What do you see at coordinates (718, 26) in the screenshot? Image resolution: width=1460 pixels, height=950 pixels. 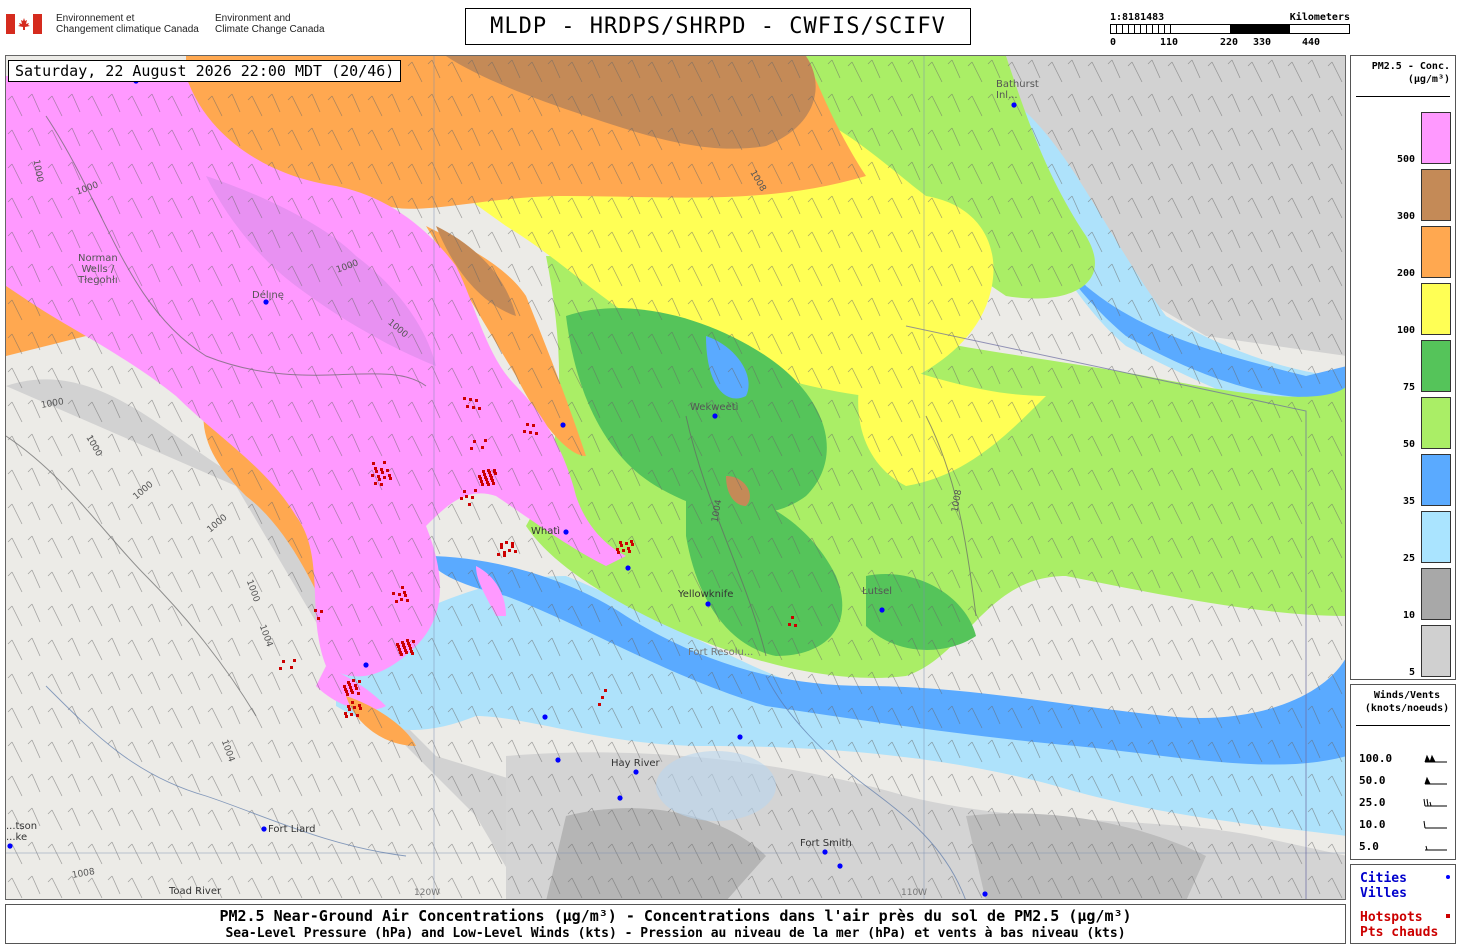 I see `map-title: MLDP - HRDPS/SHRPD - CWFIS/SCIFV` at bounding box center [718, 26].